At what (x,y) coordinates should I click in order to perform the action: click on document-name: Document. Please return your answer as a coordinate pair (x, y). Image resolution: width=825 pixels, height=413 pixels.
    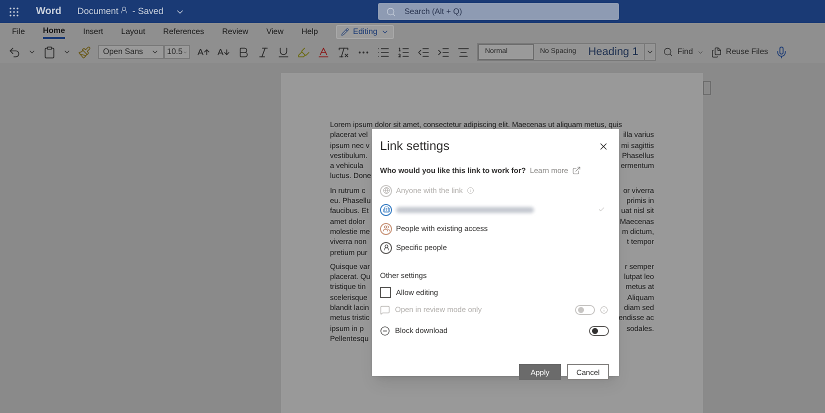
    Looking at the image, I should click on (97, 11).